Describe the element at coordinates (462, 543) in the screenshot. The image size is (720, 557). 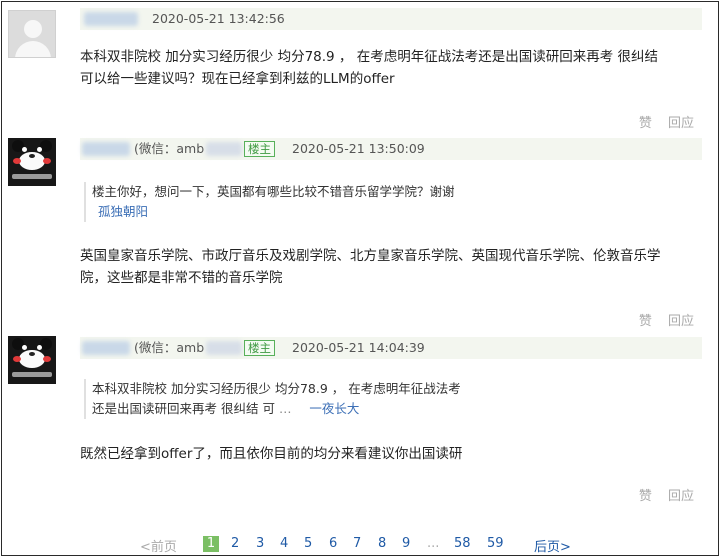
I see `page-link: 58` at that location.